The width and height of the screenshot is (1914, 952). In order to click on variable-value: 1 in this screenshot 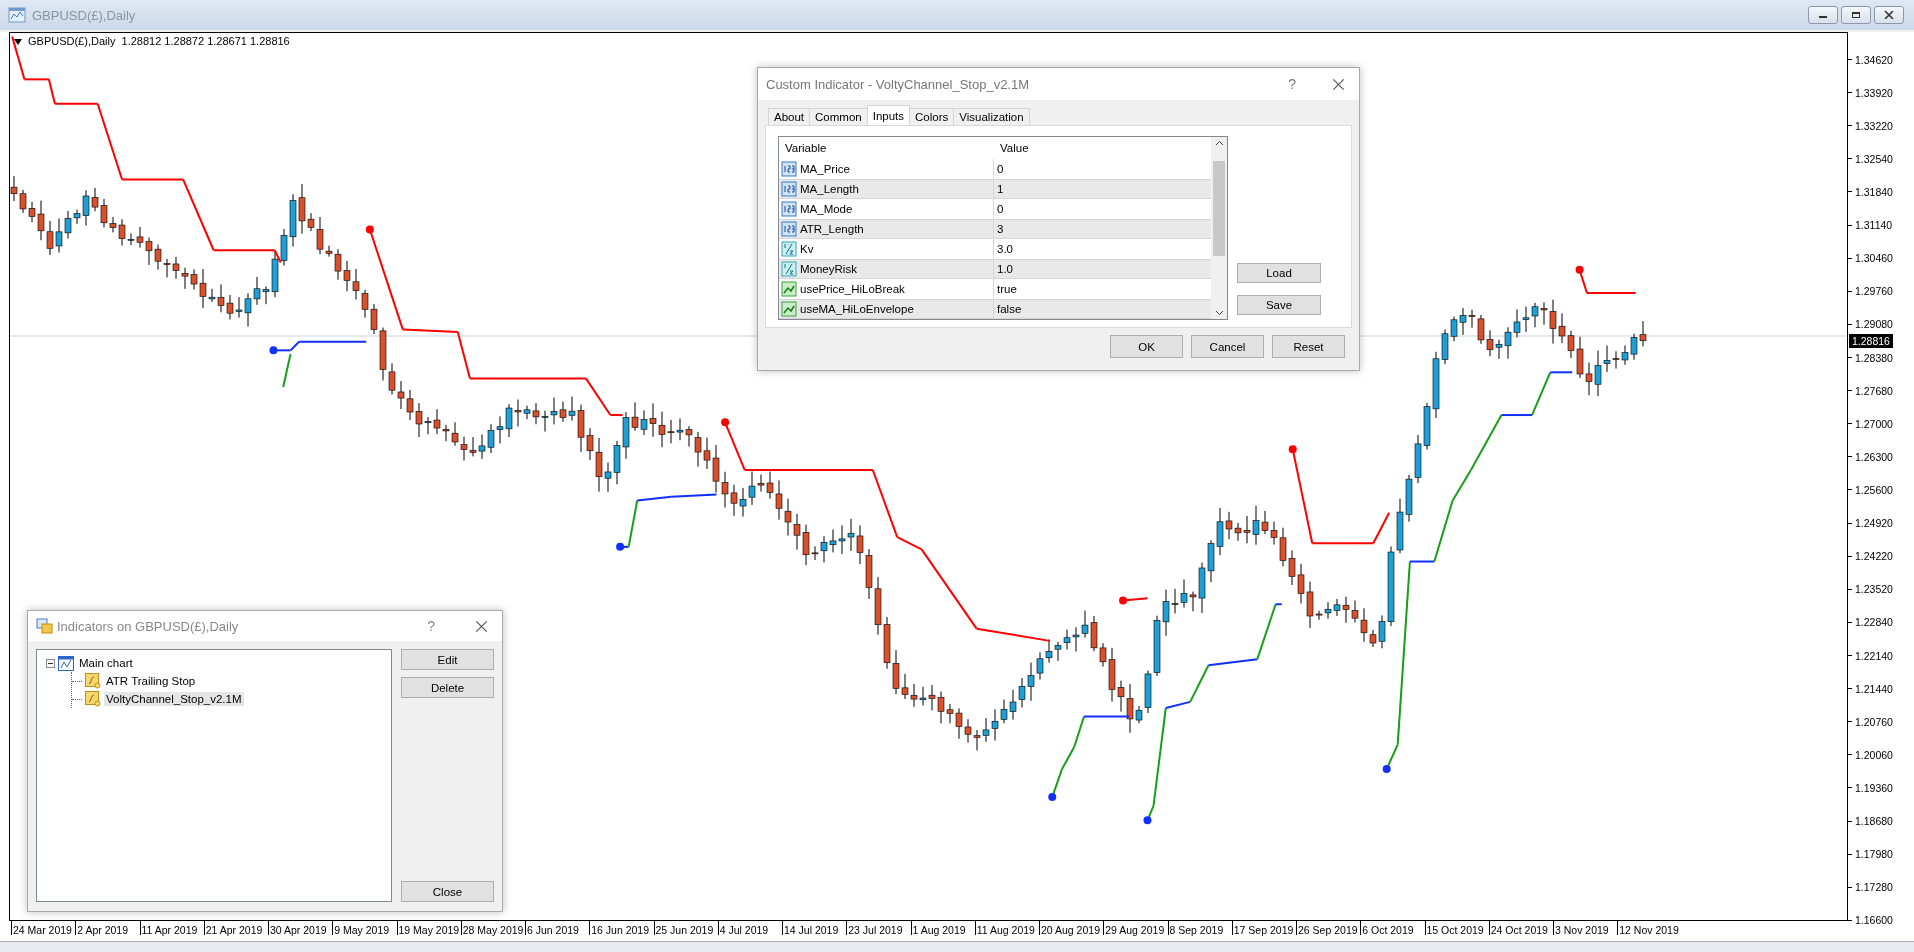, I will do `click(1000, 189)`.